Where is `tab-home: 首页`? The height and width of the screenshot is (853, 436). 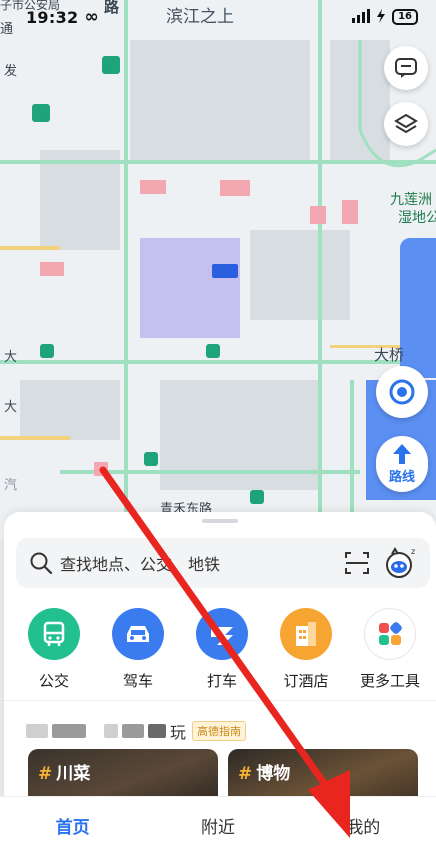
tab-home: 首页 is located at coordinates (72, 825).